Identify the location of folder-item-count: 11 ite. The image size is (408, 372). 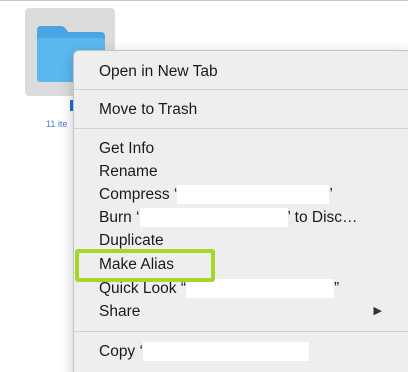
(57, 124).